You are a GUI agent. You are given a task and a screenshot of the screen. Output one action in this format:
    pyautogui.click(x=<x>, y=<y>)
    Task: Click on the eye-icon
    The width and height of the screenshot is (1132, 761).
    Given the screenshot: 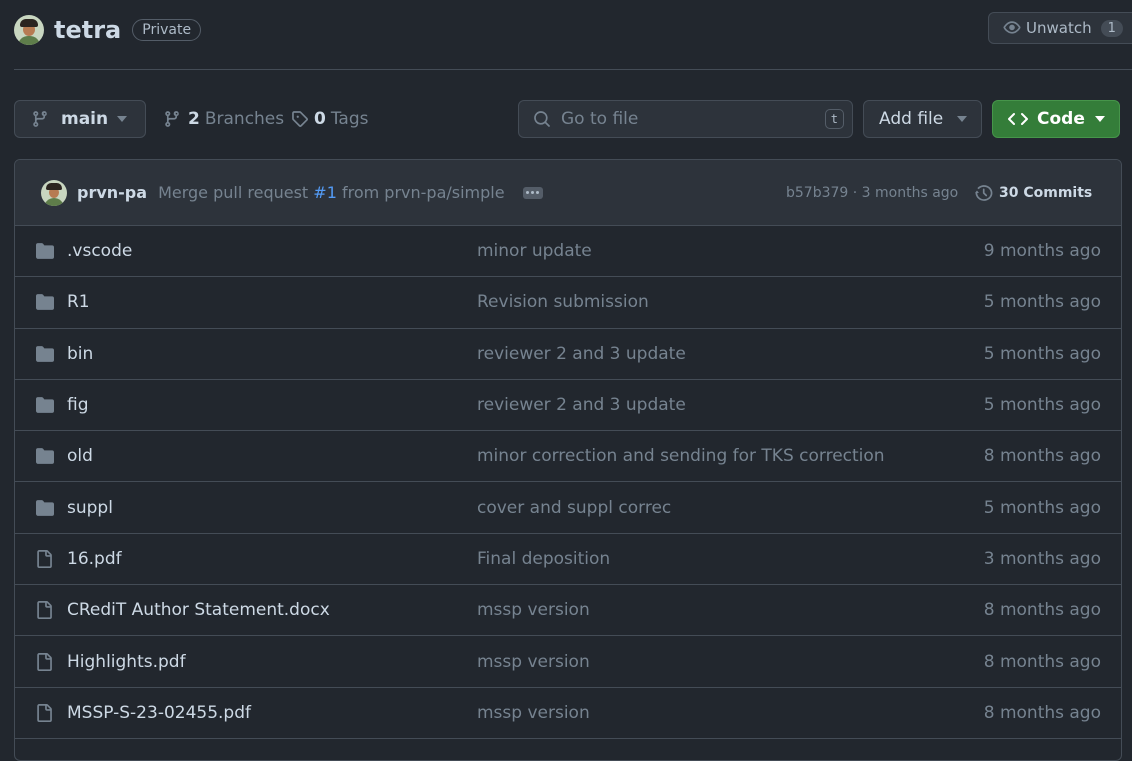 What is the action you would take?
    pyautogui.click(x=1012, y=28)
    